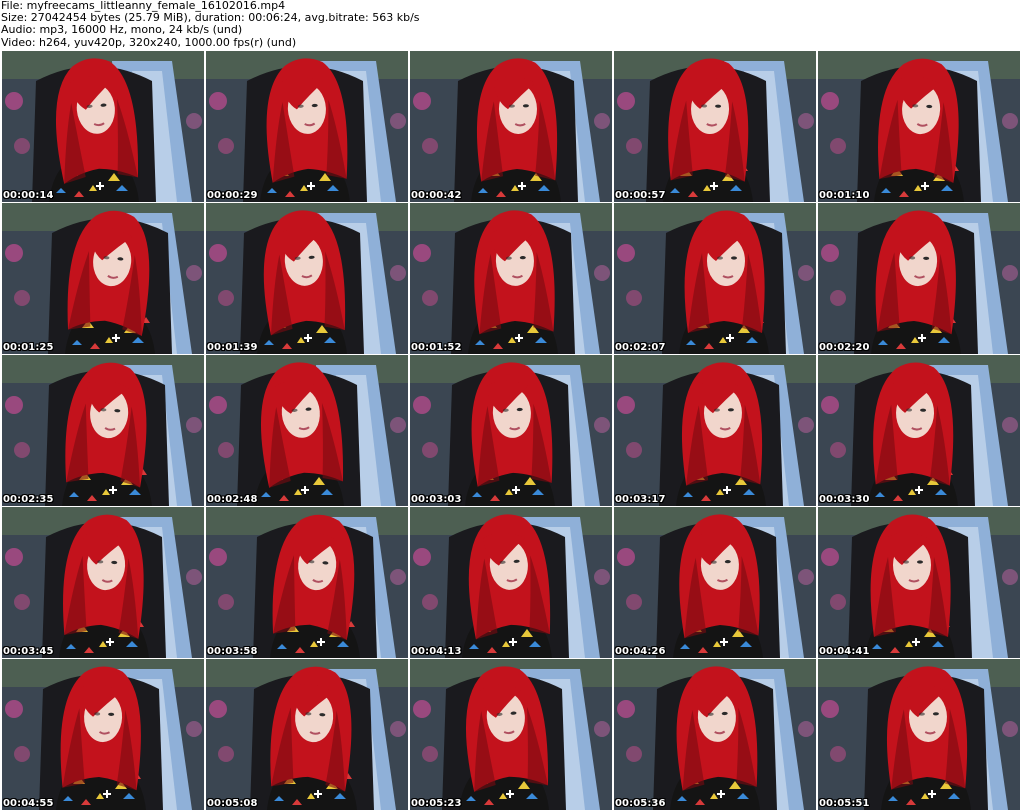  What do you see at coordinates (28, 195) in the screenshot?
I see `frame-timestamp: 00:00:14` at bounding box center [28, 195].